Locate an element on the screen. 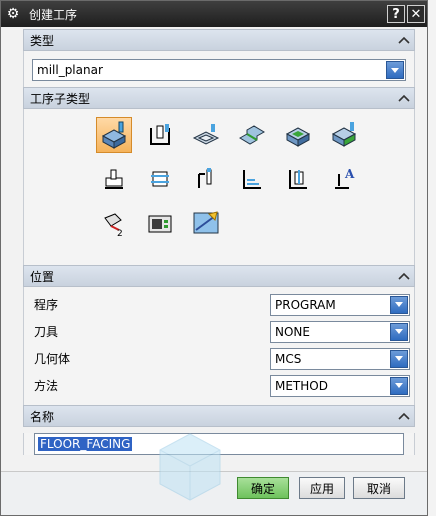 This screenshot has width=436, height=516. svg-text: A is located at coordinates (349, 174).